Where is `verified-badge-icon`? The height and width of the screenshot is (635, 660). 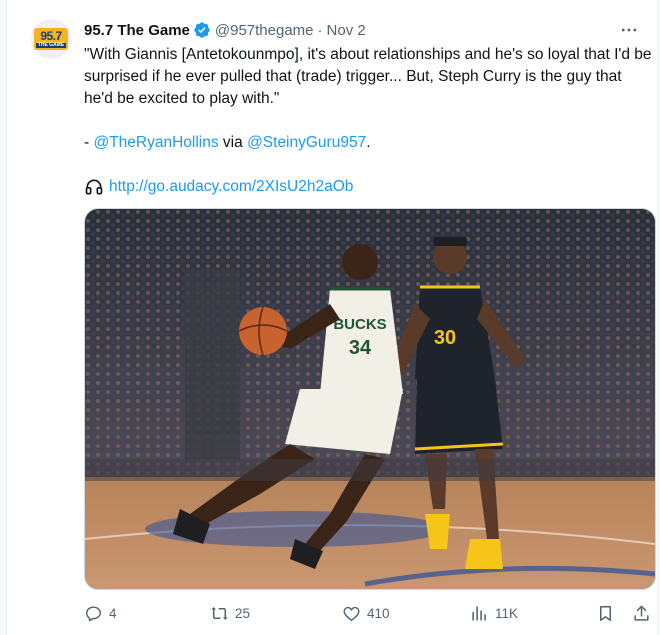
verified-badge-icon is located at coordinates (202, 30).